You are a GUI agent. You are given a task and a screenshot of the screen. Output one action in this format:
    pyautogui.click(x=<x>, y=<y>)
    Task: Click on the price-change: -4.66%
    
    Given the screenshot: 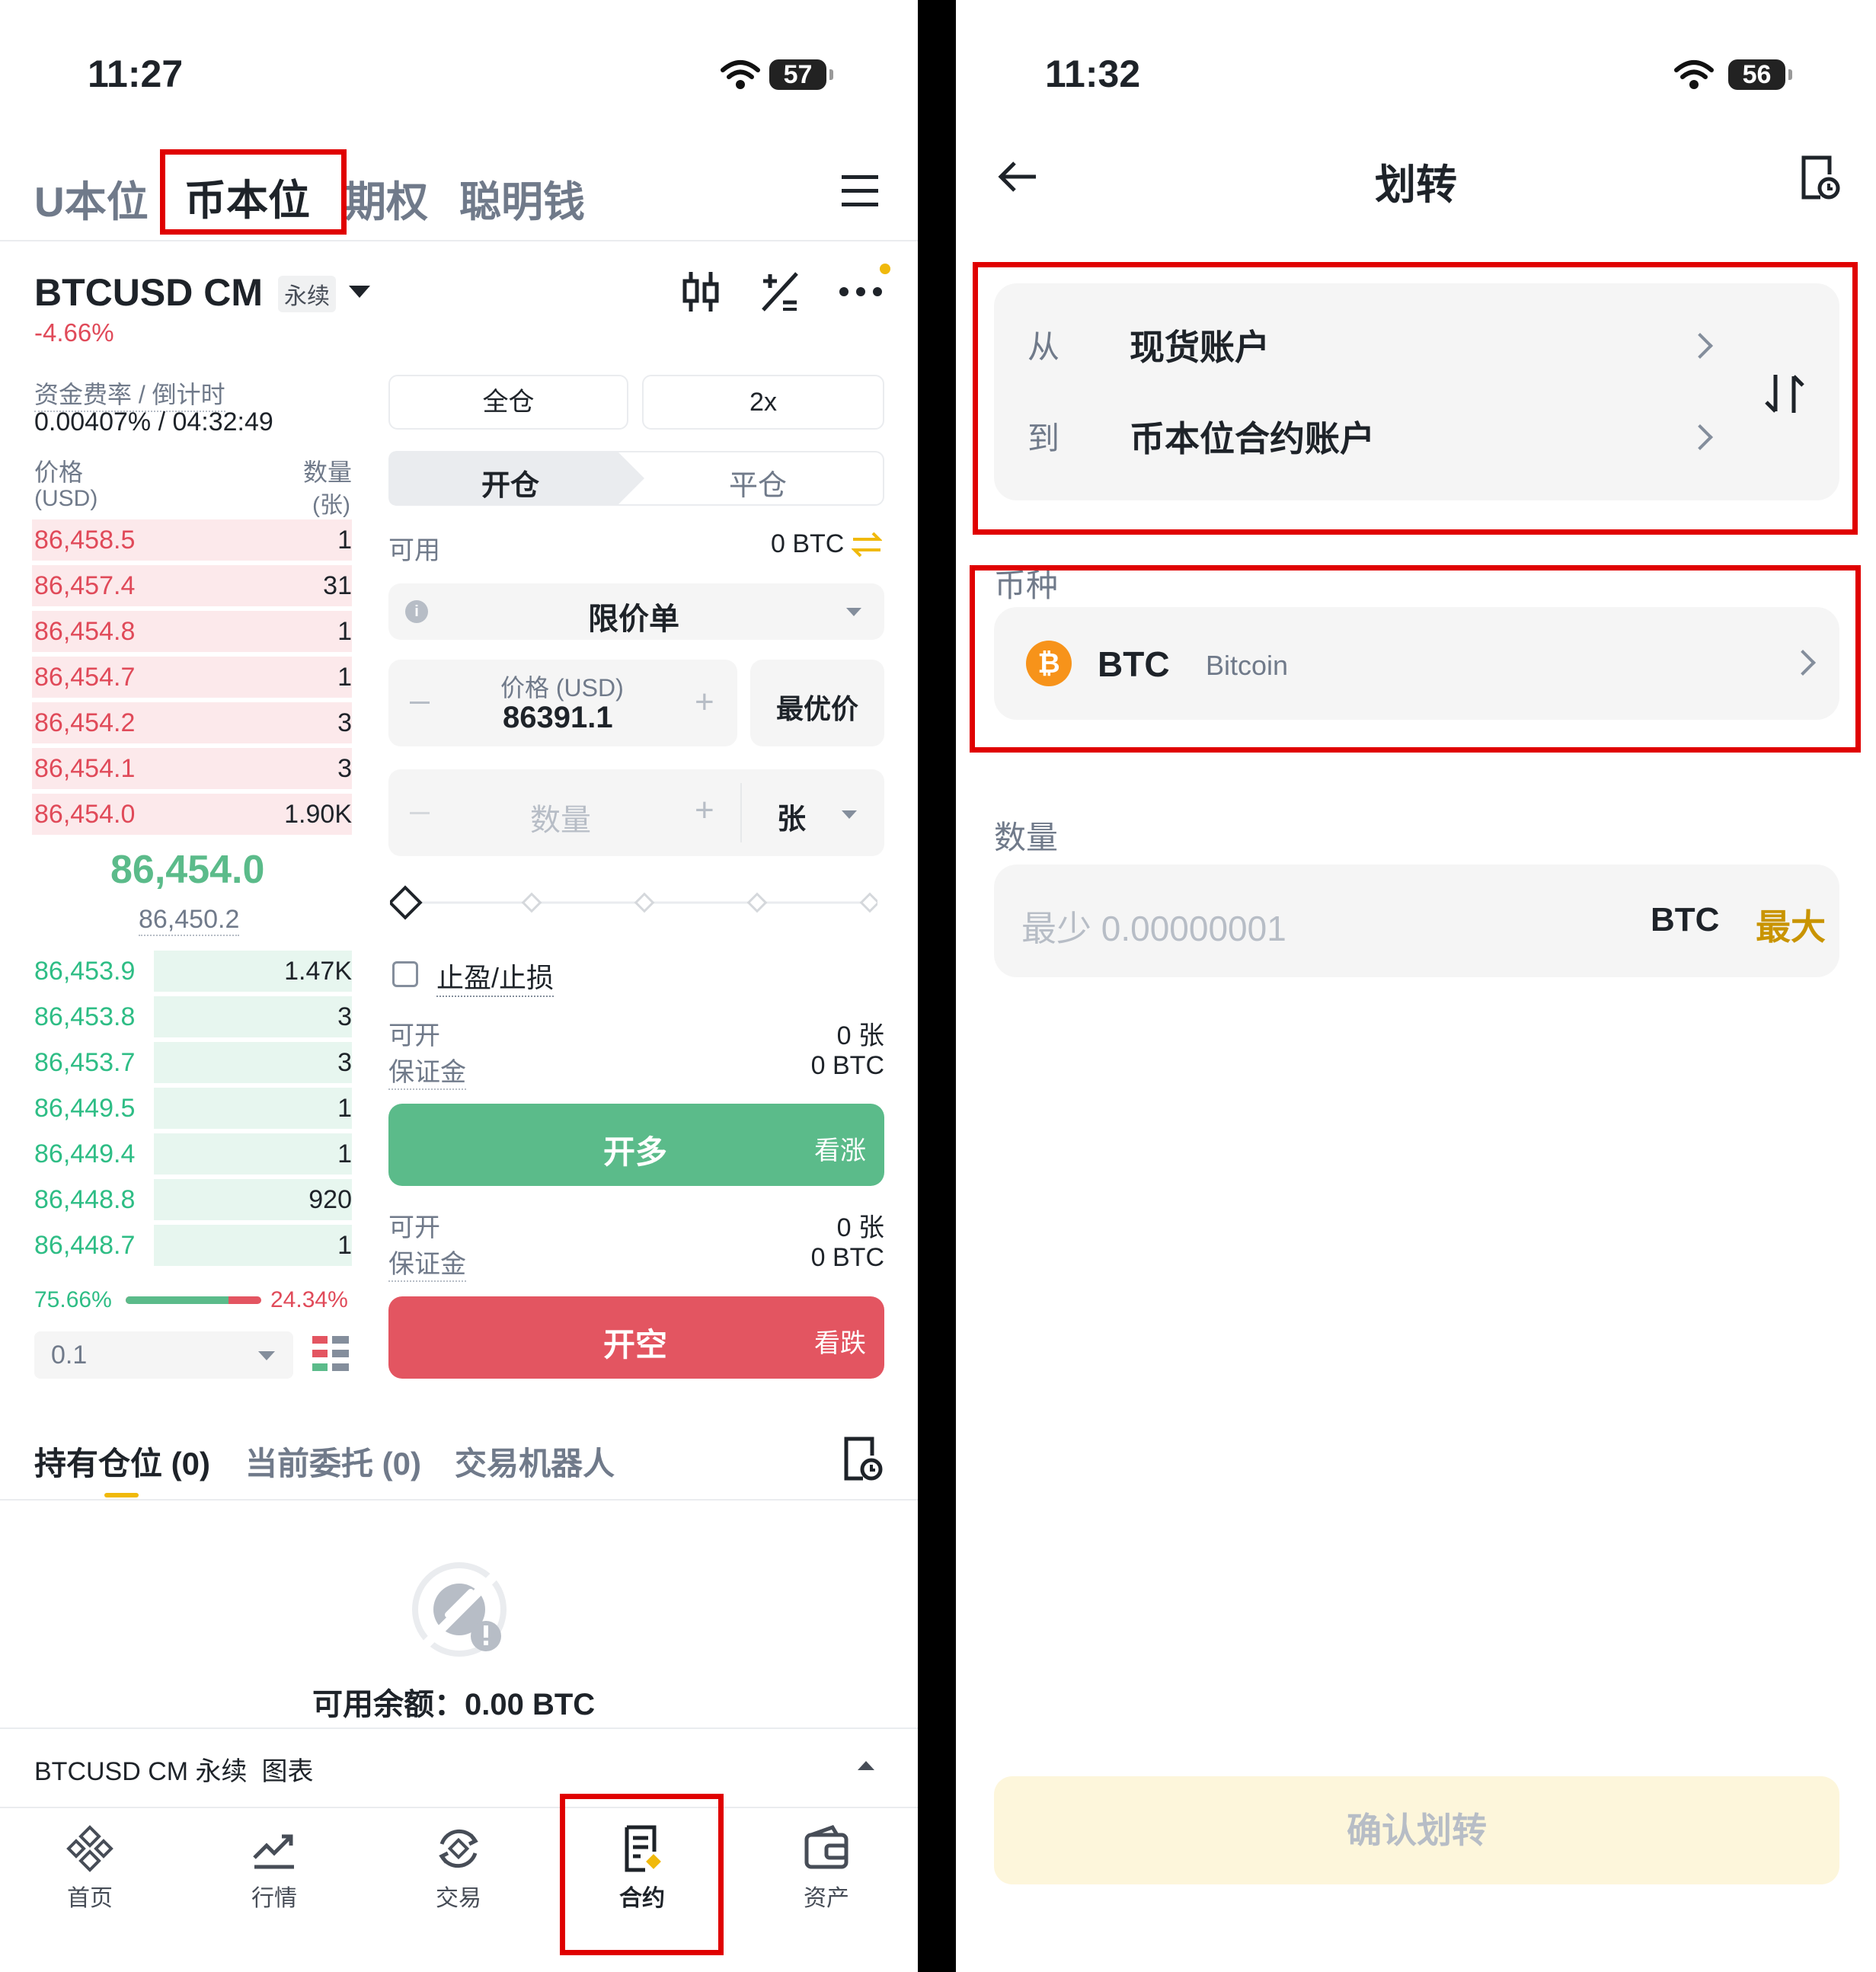 What is the action you would take?
    pyautogui.click(x=74, y=332)
    